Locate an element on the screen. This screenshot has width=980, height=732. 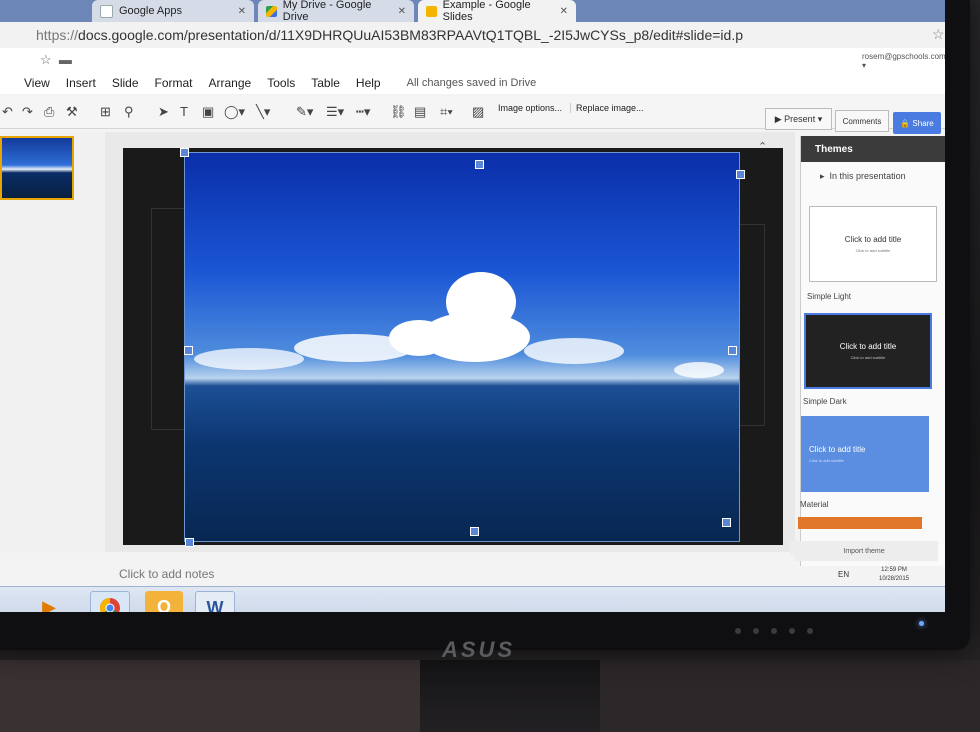
image-settings-icon: ▨ is located at coordinates (478, 112).